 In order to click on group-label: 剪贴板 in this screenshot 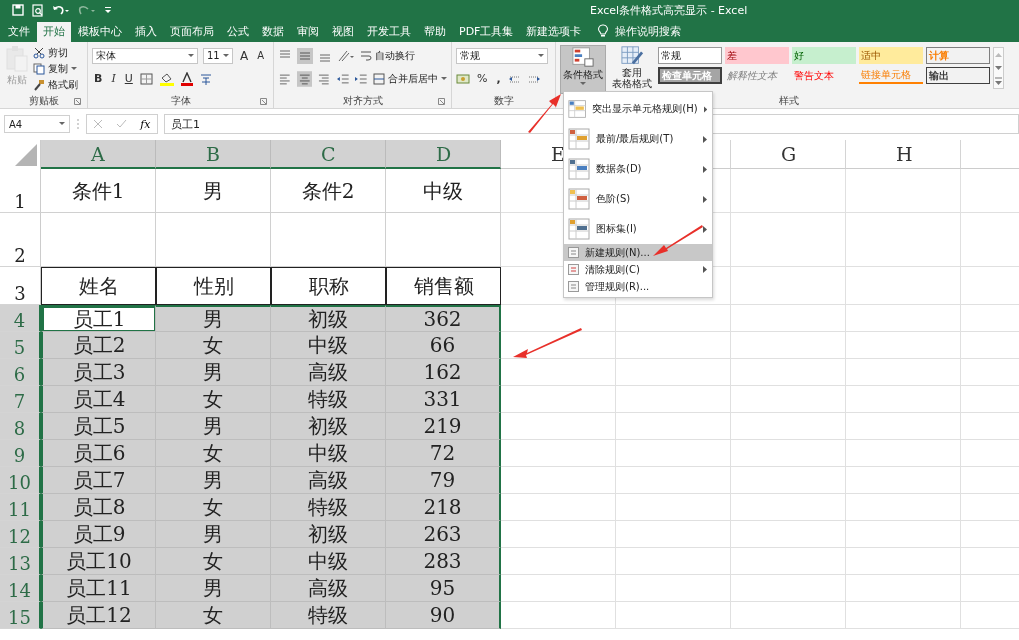, I will do `click(43, 101)`.